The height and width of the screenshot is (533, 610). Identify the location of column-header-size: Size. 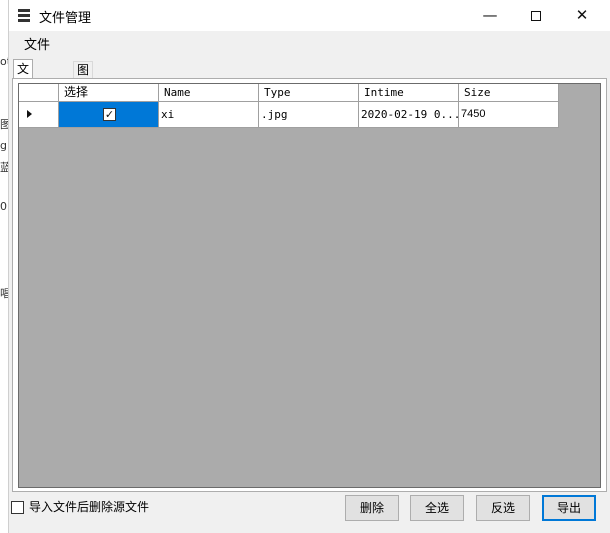
(509, 93).